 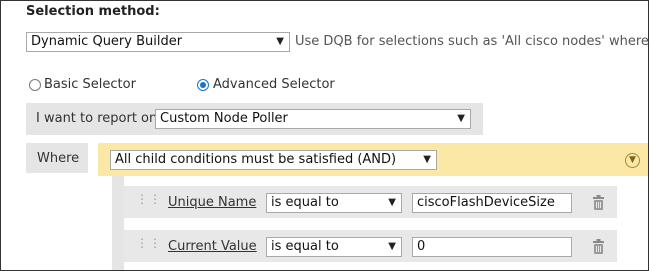 I want to click on conditions-tree-line, so click(x=118, y=223).